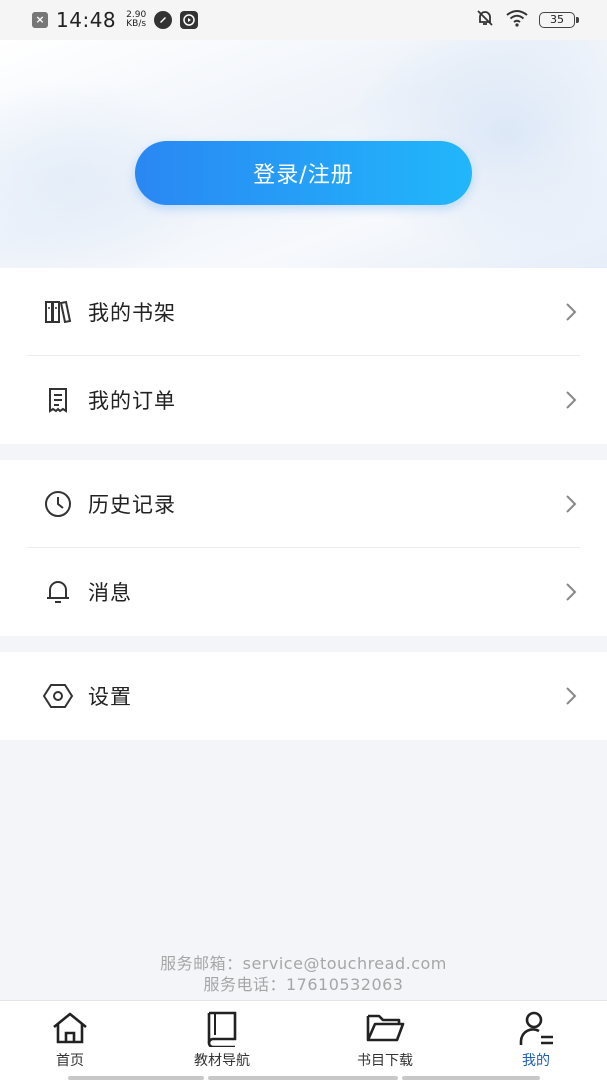 This screenshot has width=607, height=1080. Describe the element at coordinates (70, 1061) in the screenshot. I see `nav-label: 首页` at that location.